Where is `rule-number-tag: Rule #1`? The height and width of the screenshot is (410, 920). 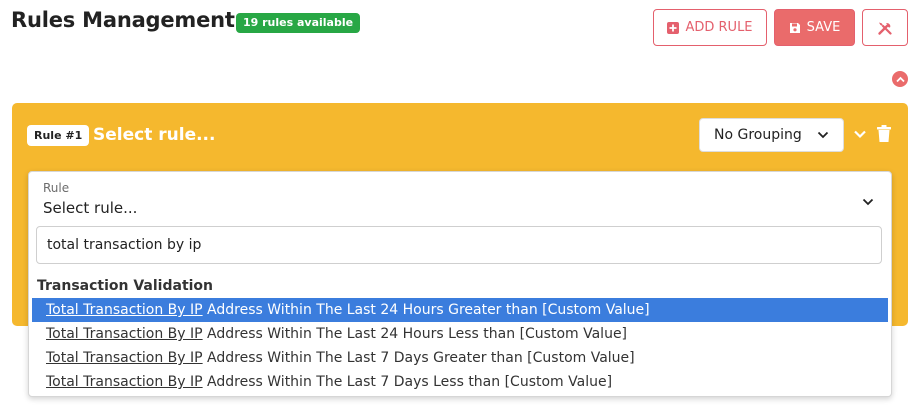
rule-number-tag: Rule #1 is located at coordinates (58, 135).